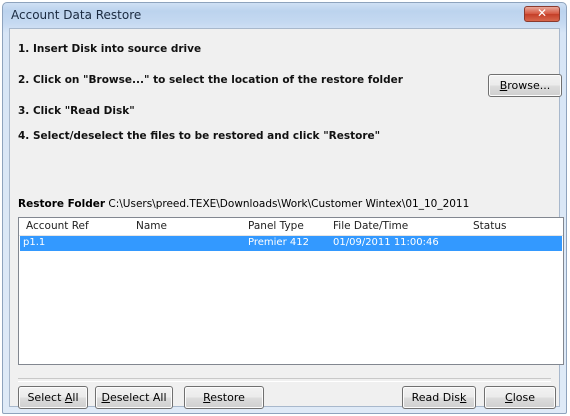  I want to click on column-name: Name, so click(151, 226).